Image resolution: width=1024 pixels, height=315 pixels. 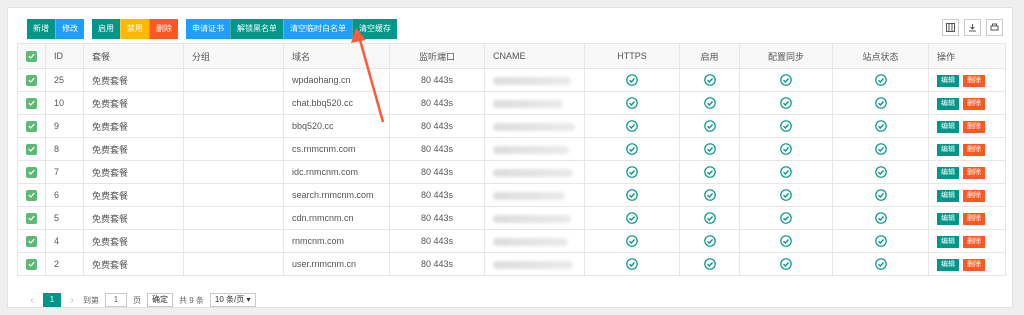 What do you see at coordinates (91, 300) in the screenshot?
I see `goto-label: 到第` at bounding box center [91, 300].